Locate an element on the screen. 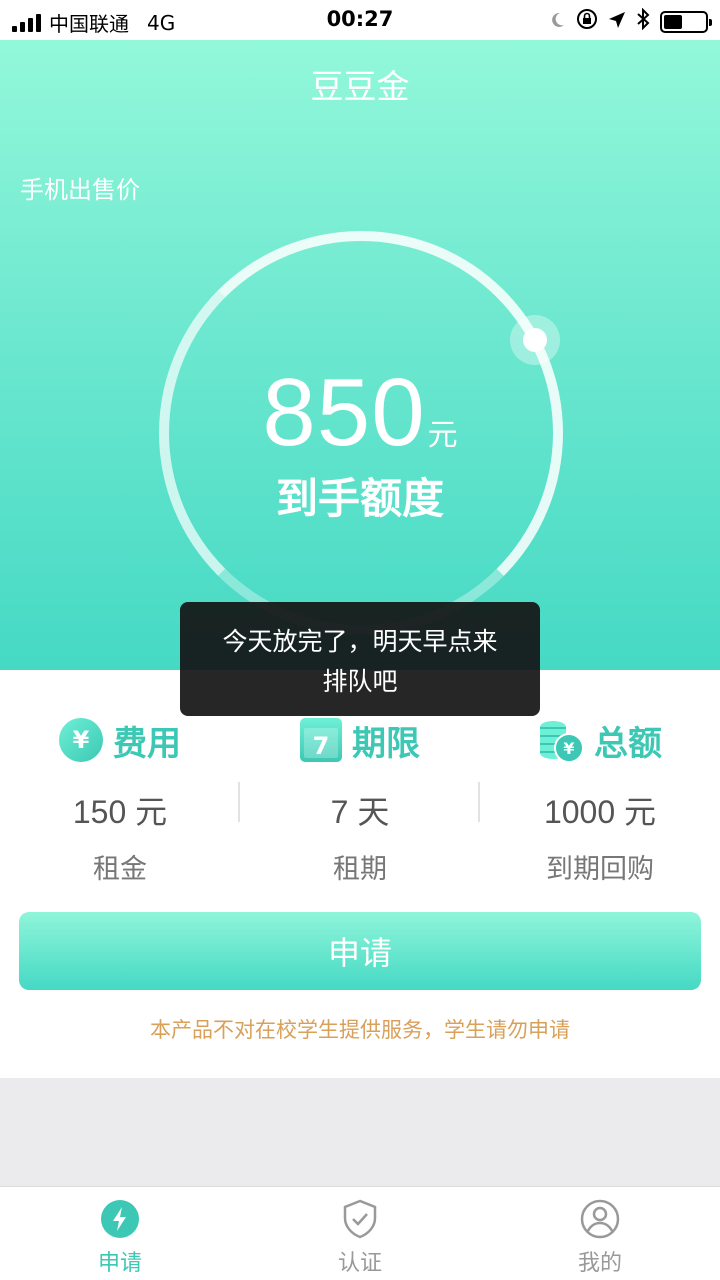 Image resolution: width=720 pixels, height=1280 pixels. fee-header: ¥ 费用 is located at coordinates (120, 740).